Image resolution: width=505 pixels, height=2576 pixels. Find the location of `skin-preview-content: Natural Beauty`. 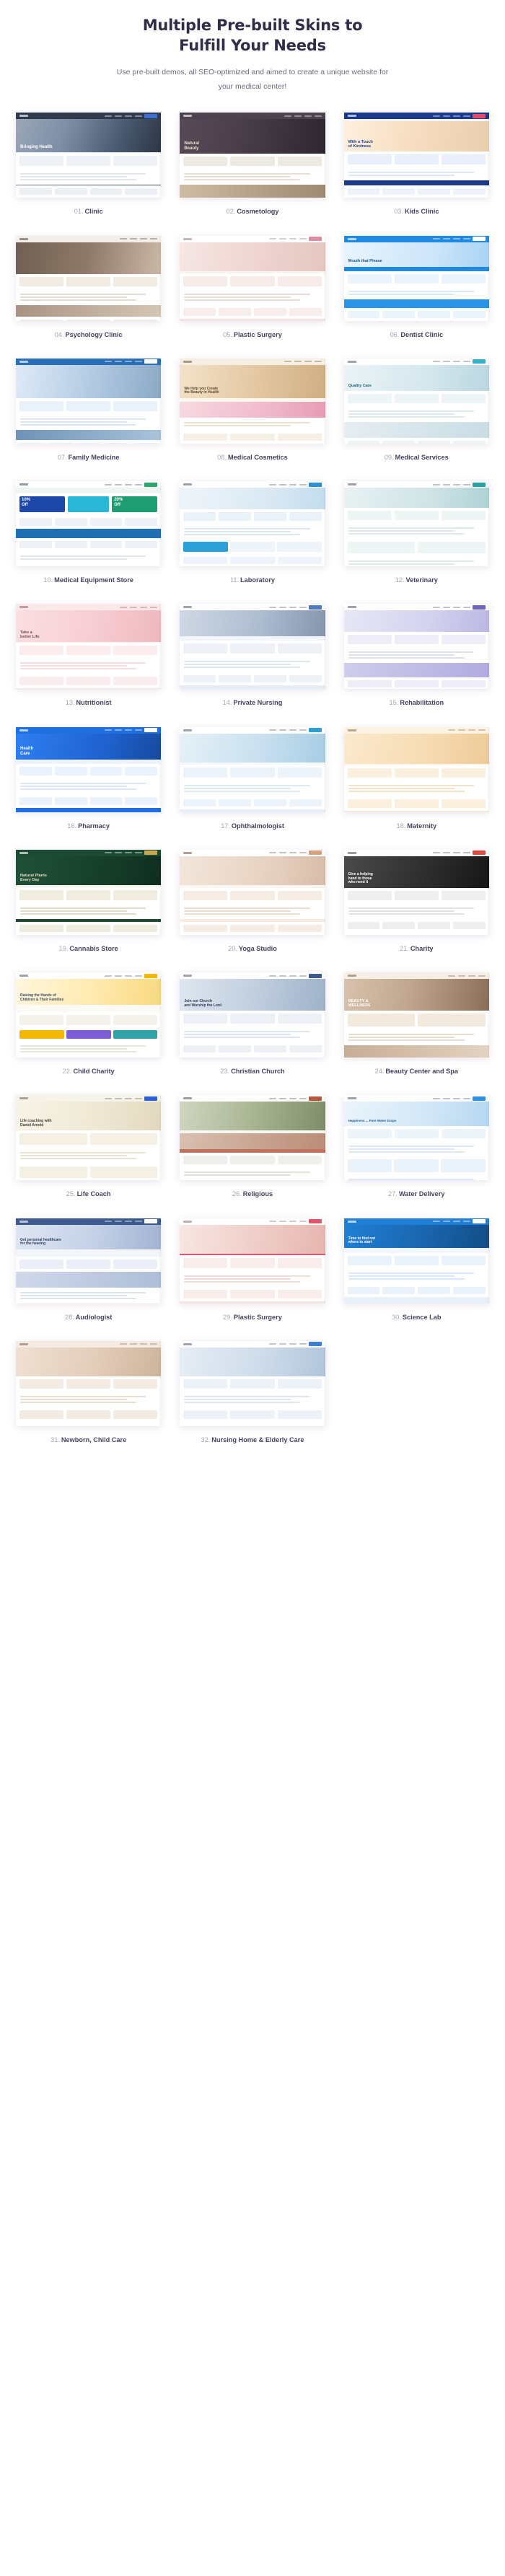

skin-preview-content: Natural Beauty is located at coordinates (252, 155).